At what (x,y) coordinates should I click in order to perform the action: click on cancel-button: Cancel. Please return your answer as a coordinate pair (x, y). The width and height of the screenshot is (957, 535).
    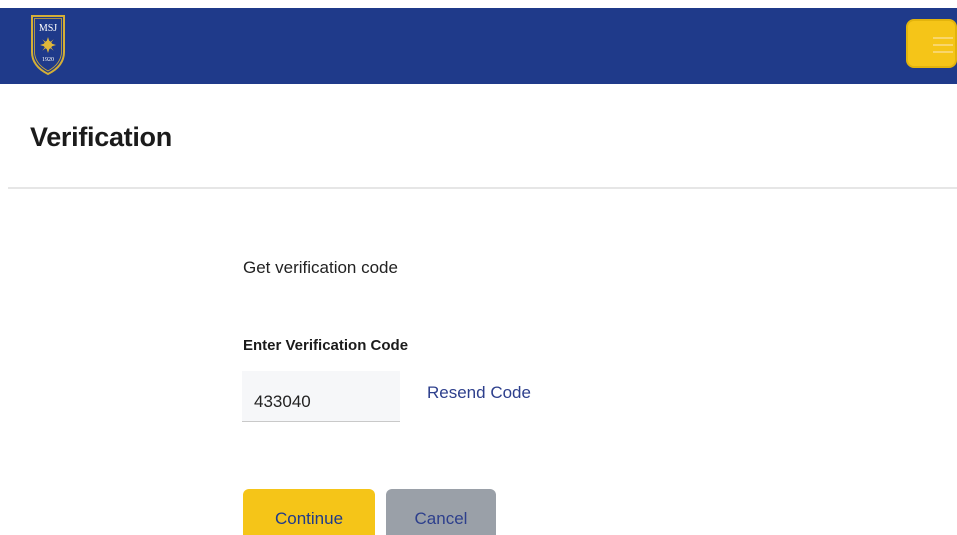
    Looking at the image, I should click on (441, 512).